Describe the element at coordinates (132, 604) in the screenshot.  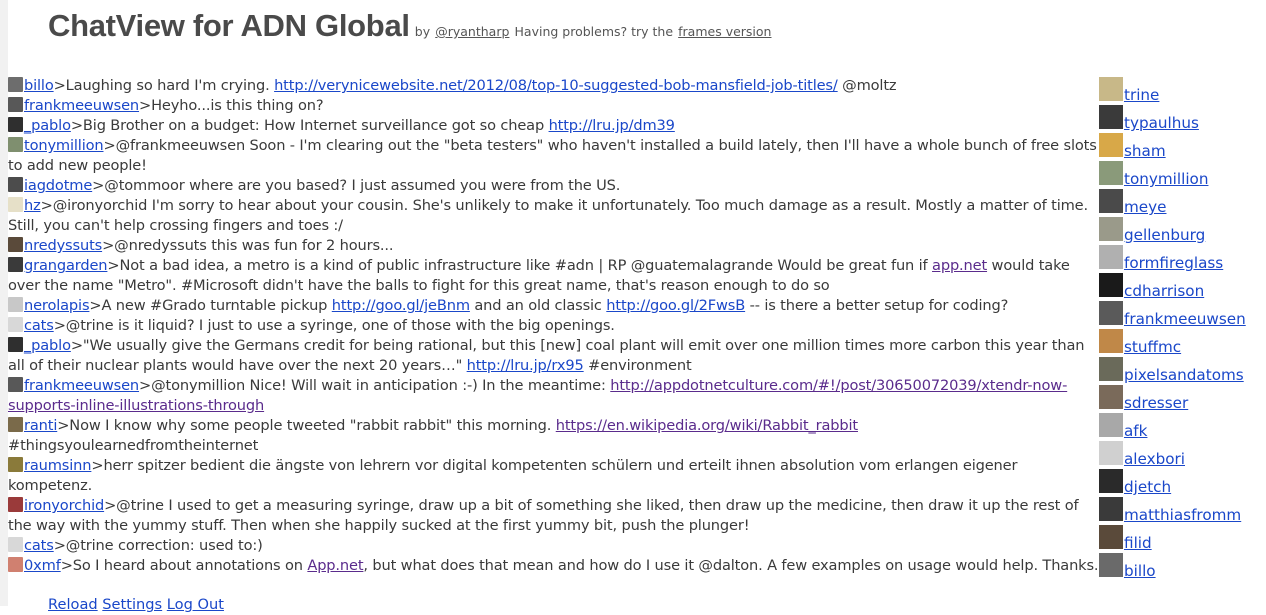
I see `settings-link: Settings` at that location.